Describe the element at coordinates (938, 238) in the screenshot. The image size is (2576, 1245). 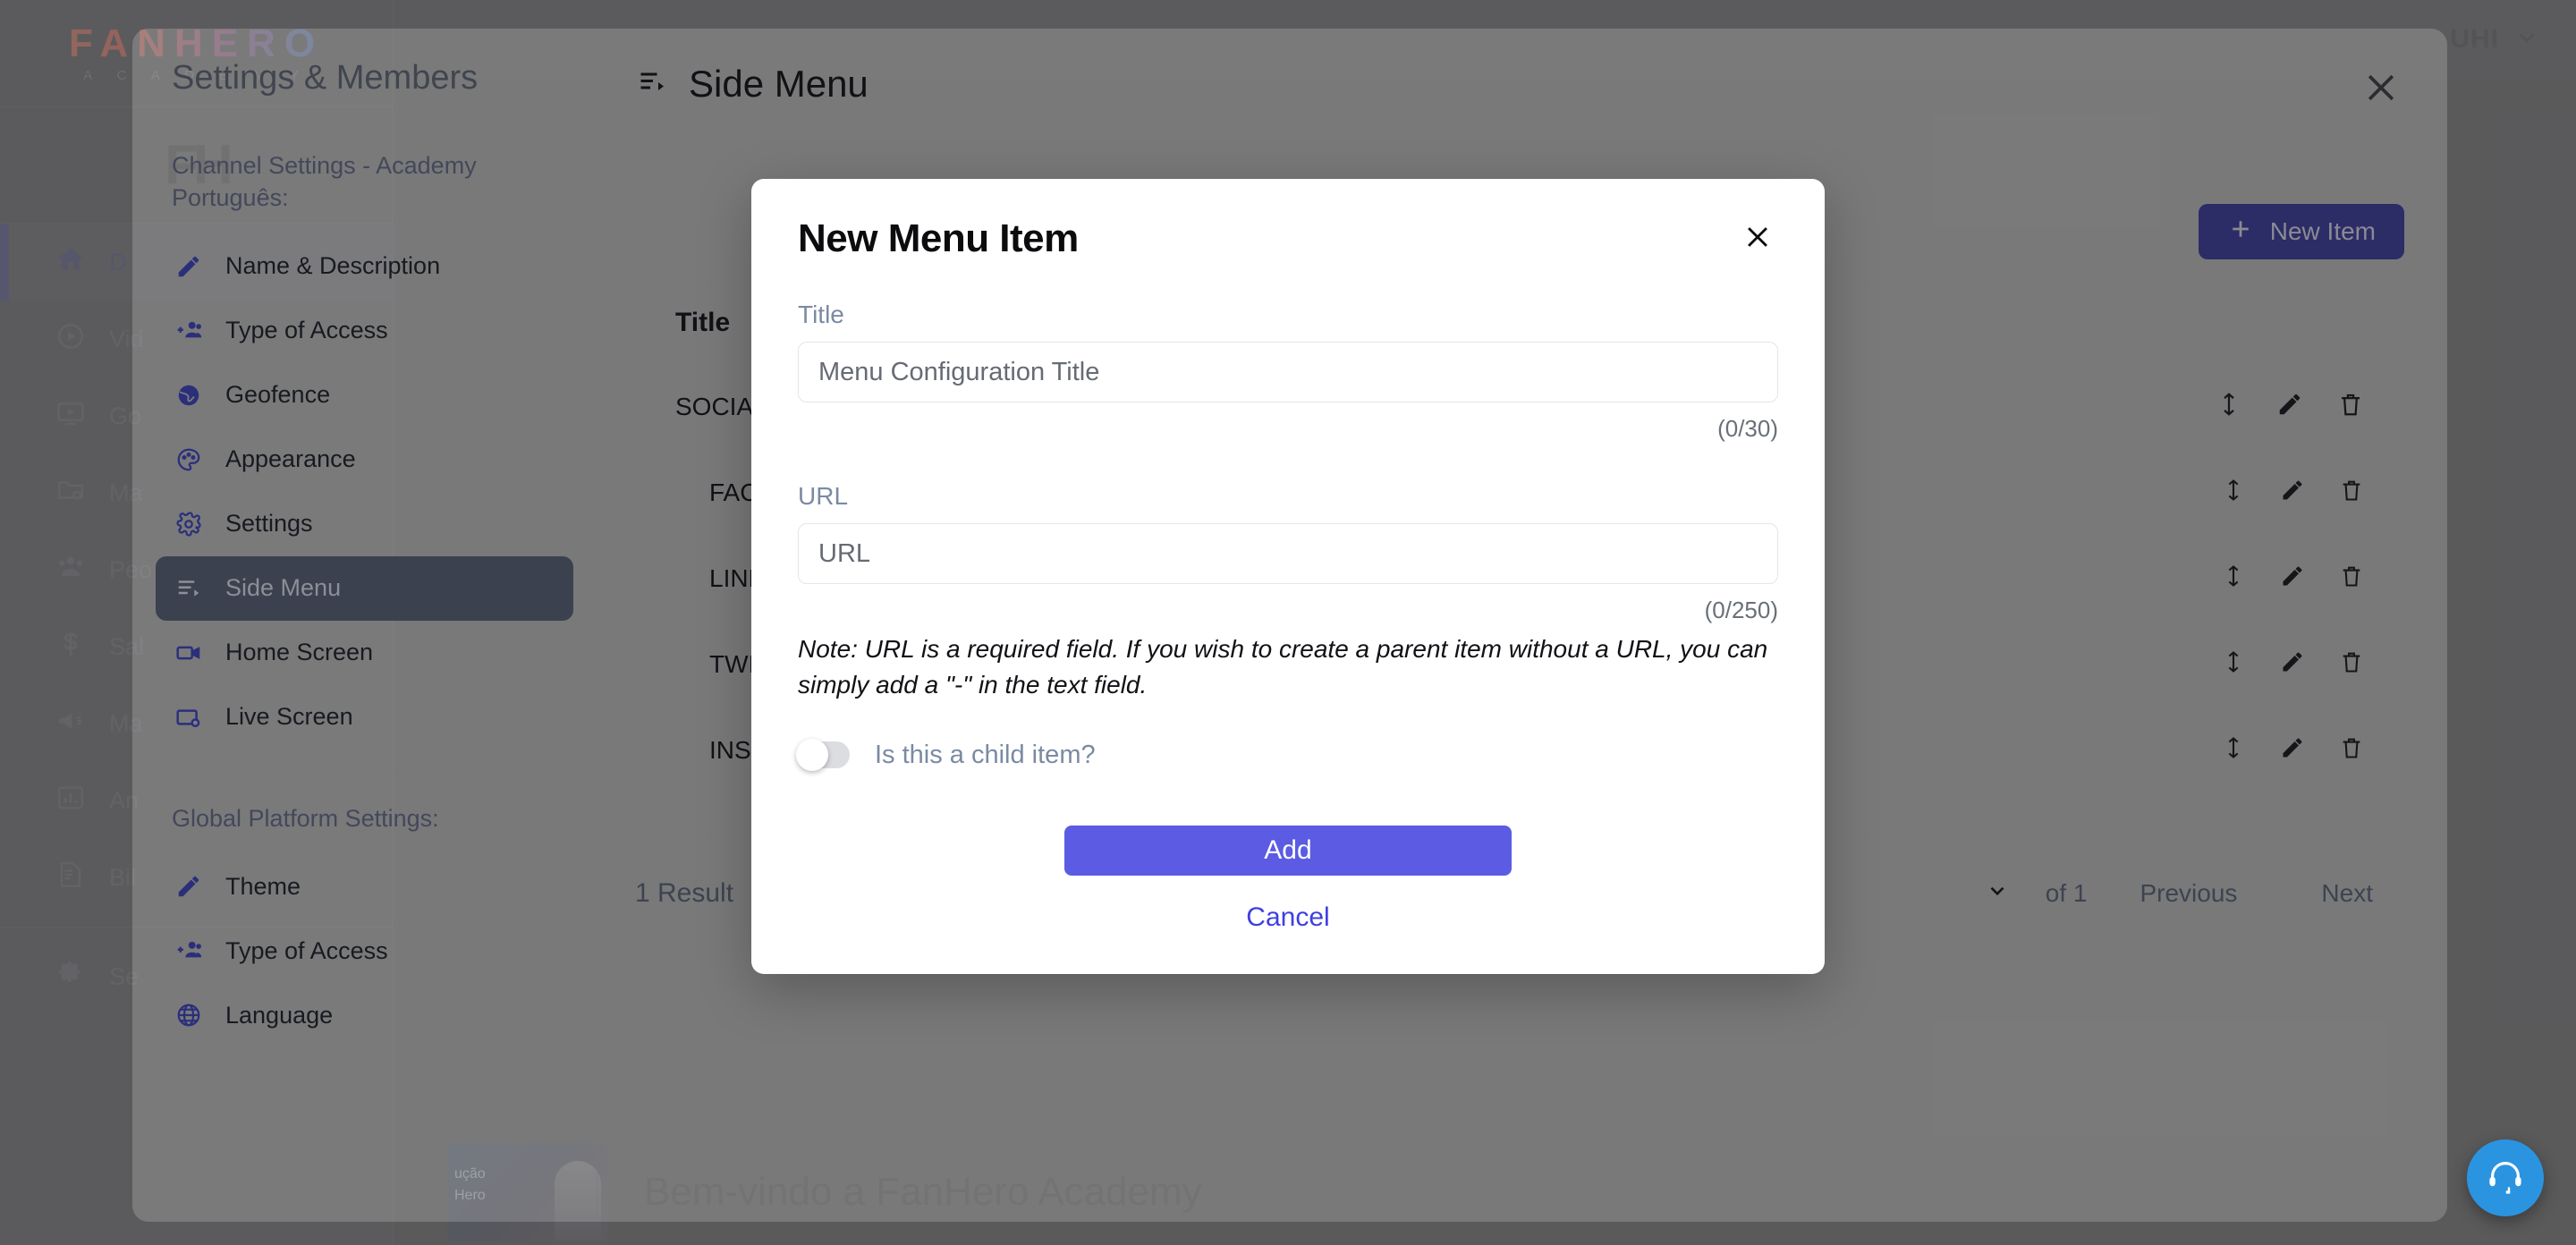
I see `modal-title: New Menu Item` at that location.